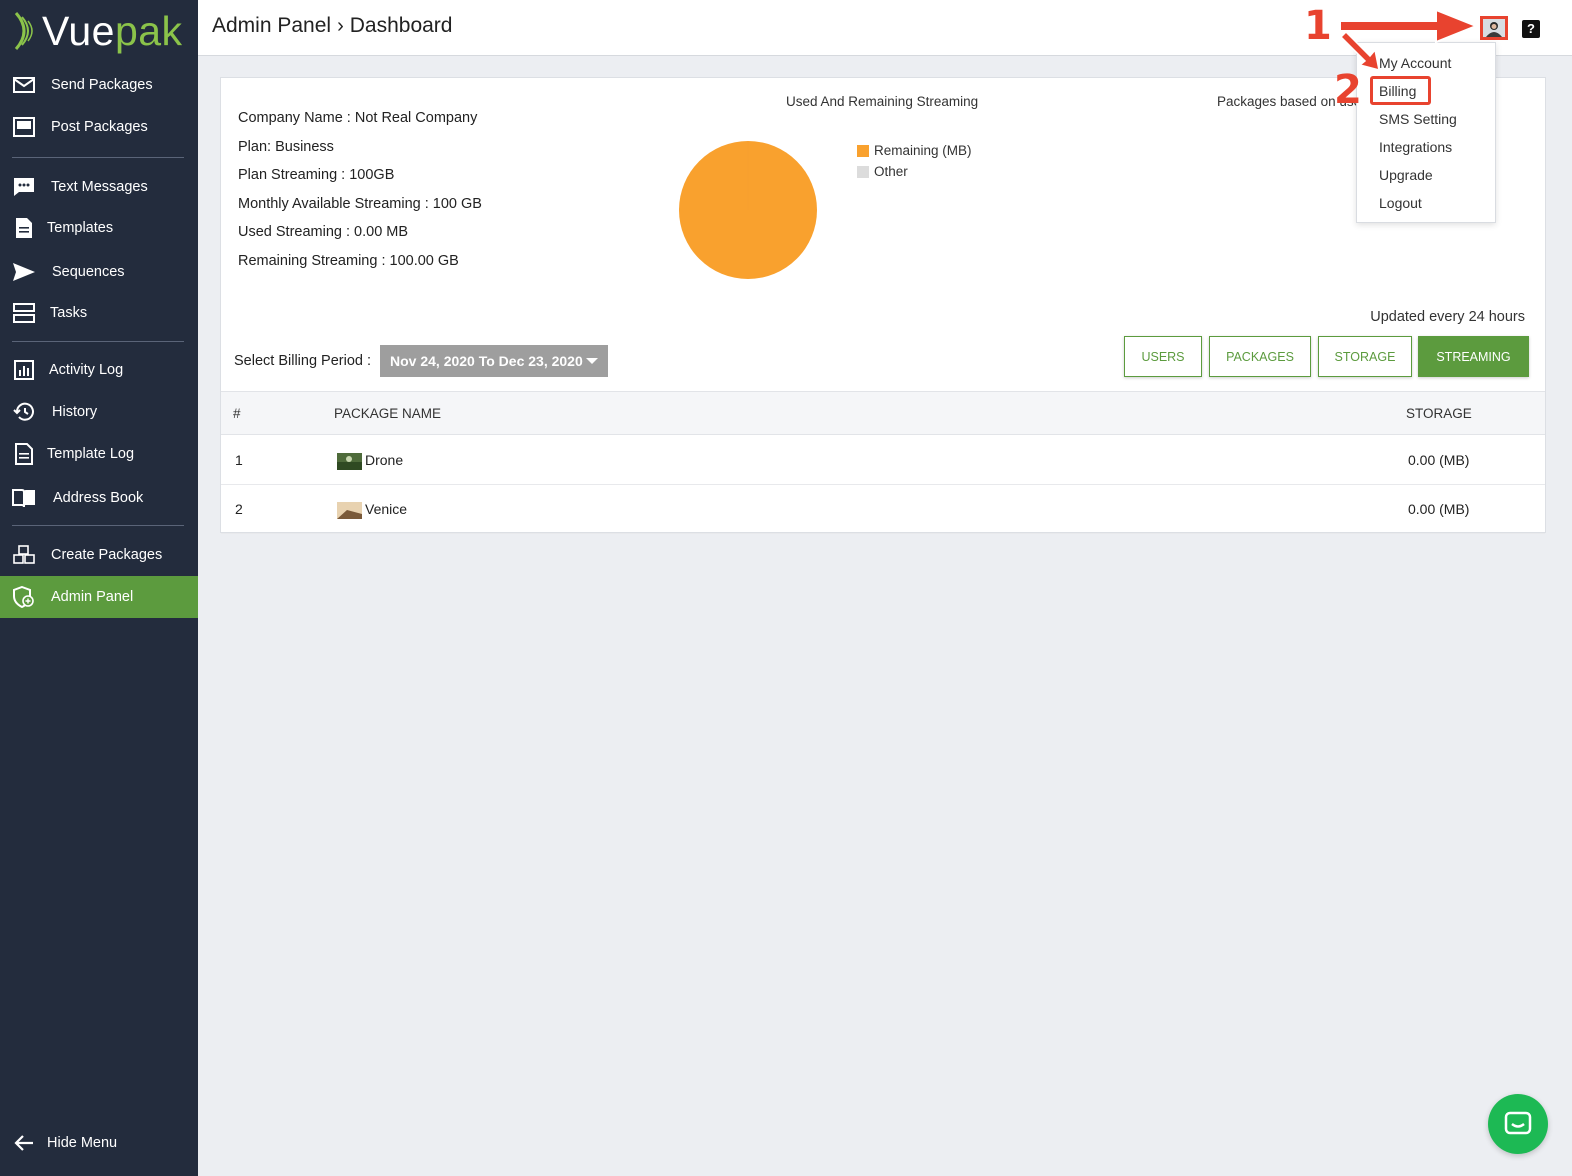 This screenshot has width=1572, height=1176. Describe the element at coordinates (1531, 29) in the screenshot. I see `help-button: ?` at that location.